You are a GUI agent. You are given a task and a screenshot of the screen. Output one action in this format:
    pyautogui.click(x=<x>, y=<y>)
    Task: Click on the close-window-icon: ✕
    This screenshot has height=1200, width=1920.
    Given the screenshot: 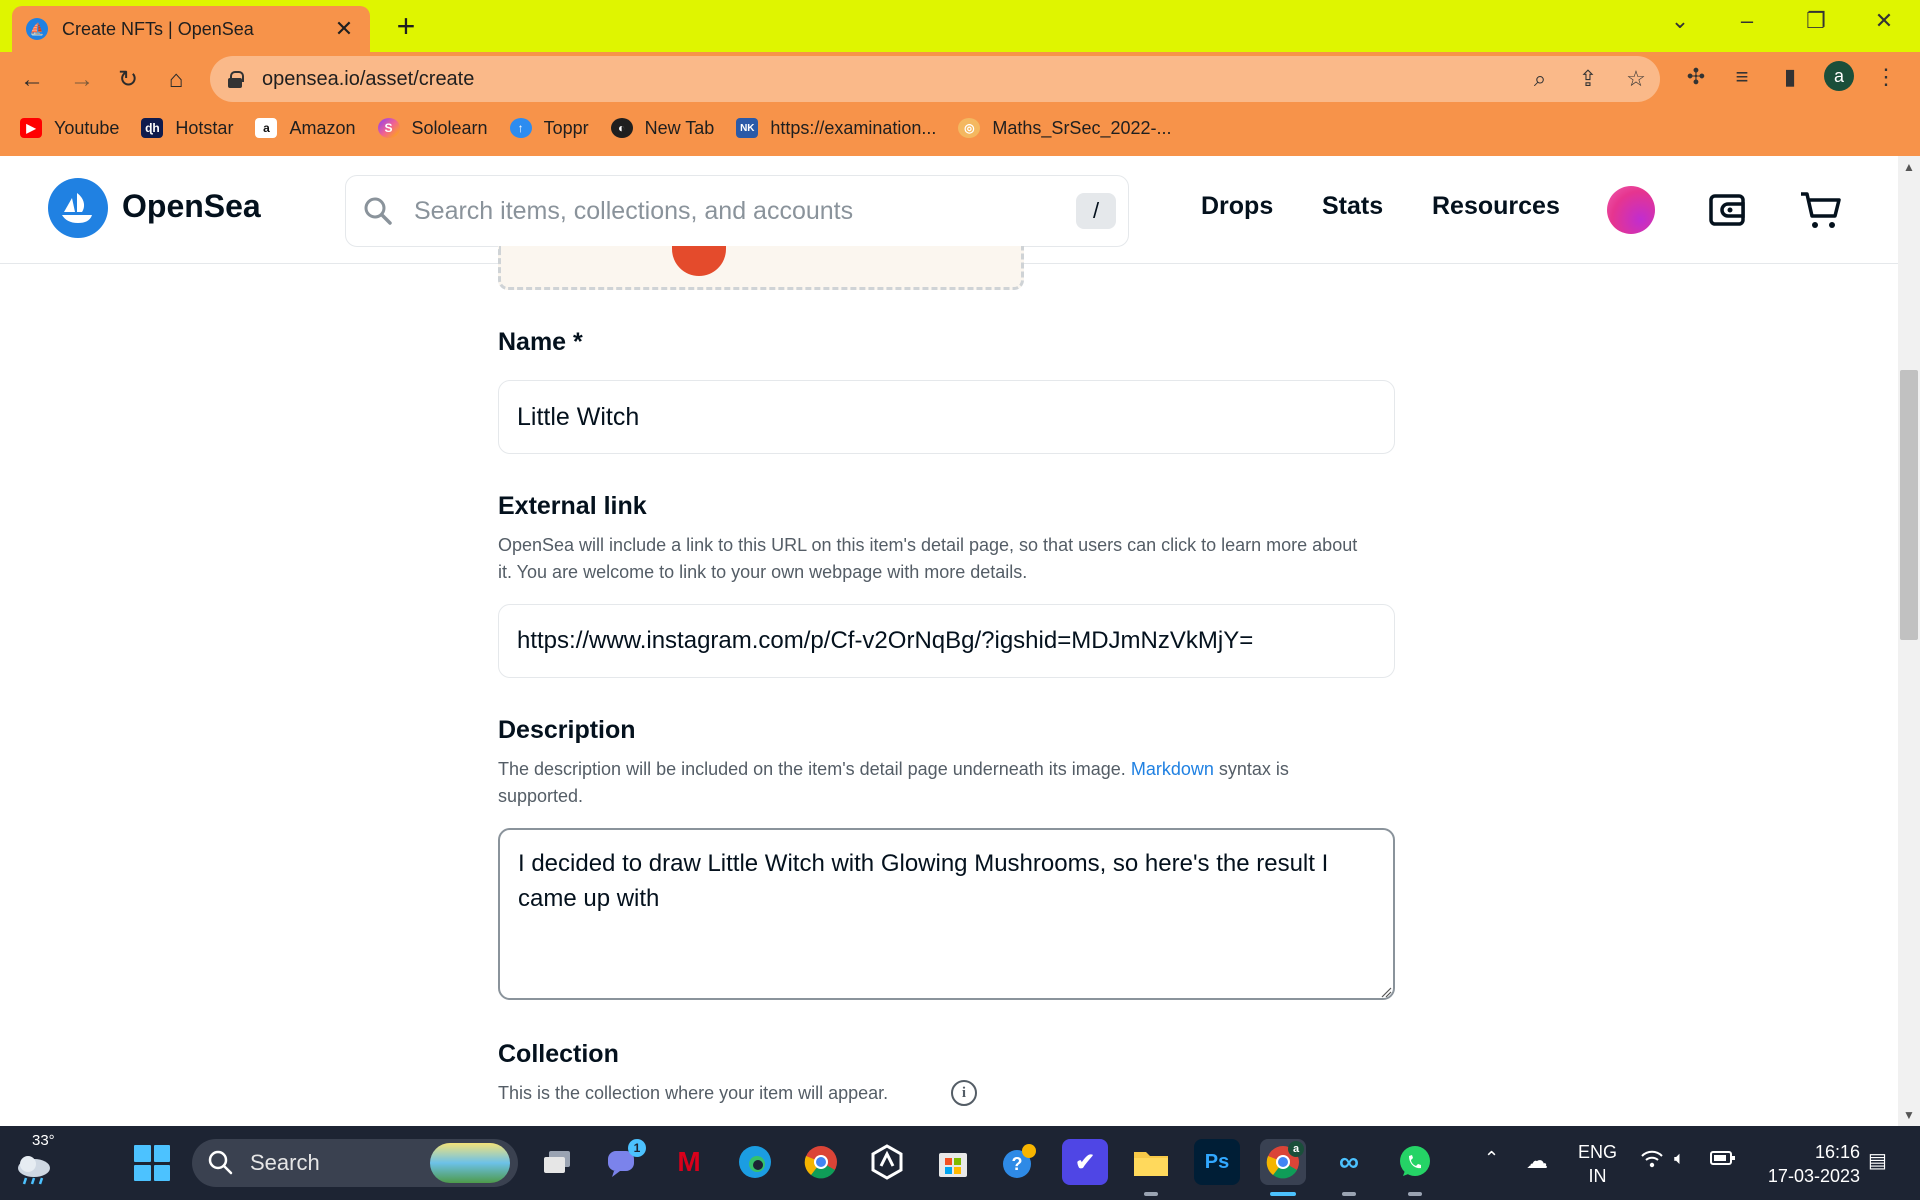 What is the action you would take?
    pyautogui.click(x=1884, y=22)
    